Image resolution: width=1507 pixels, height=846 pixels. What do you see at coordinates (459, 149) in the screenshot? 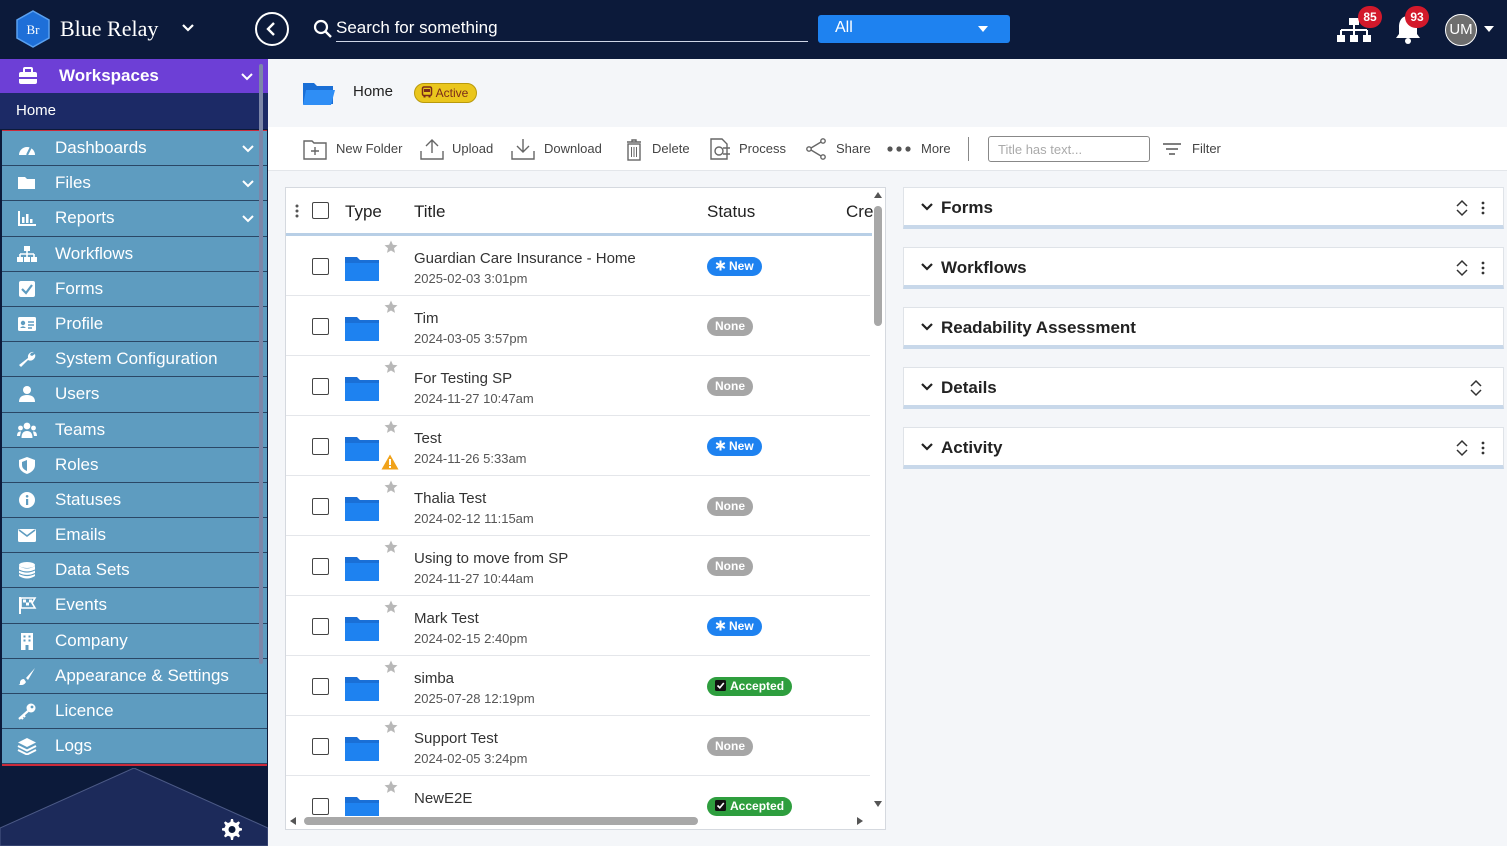
I see `upload-button: Upload` at bounding box center [459, 149].